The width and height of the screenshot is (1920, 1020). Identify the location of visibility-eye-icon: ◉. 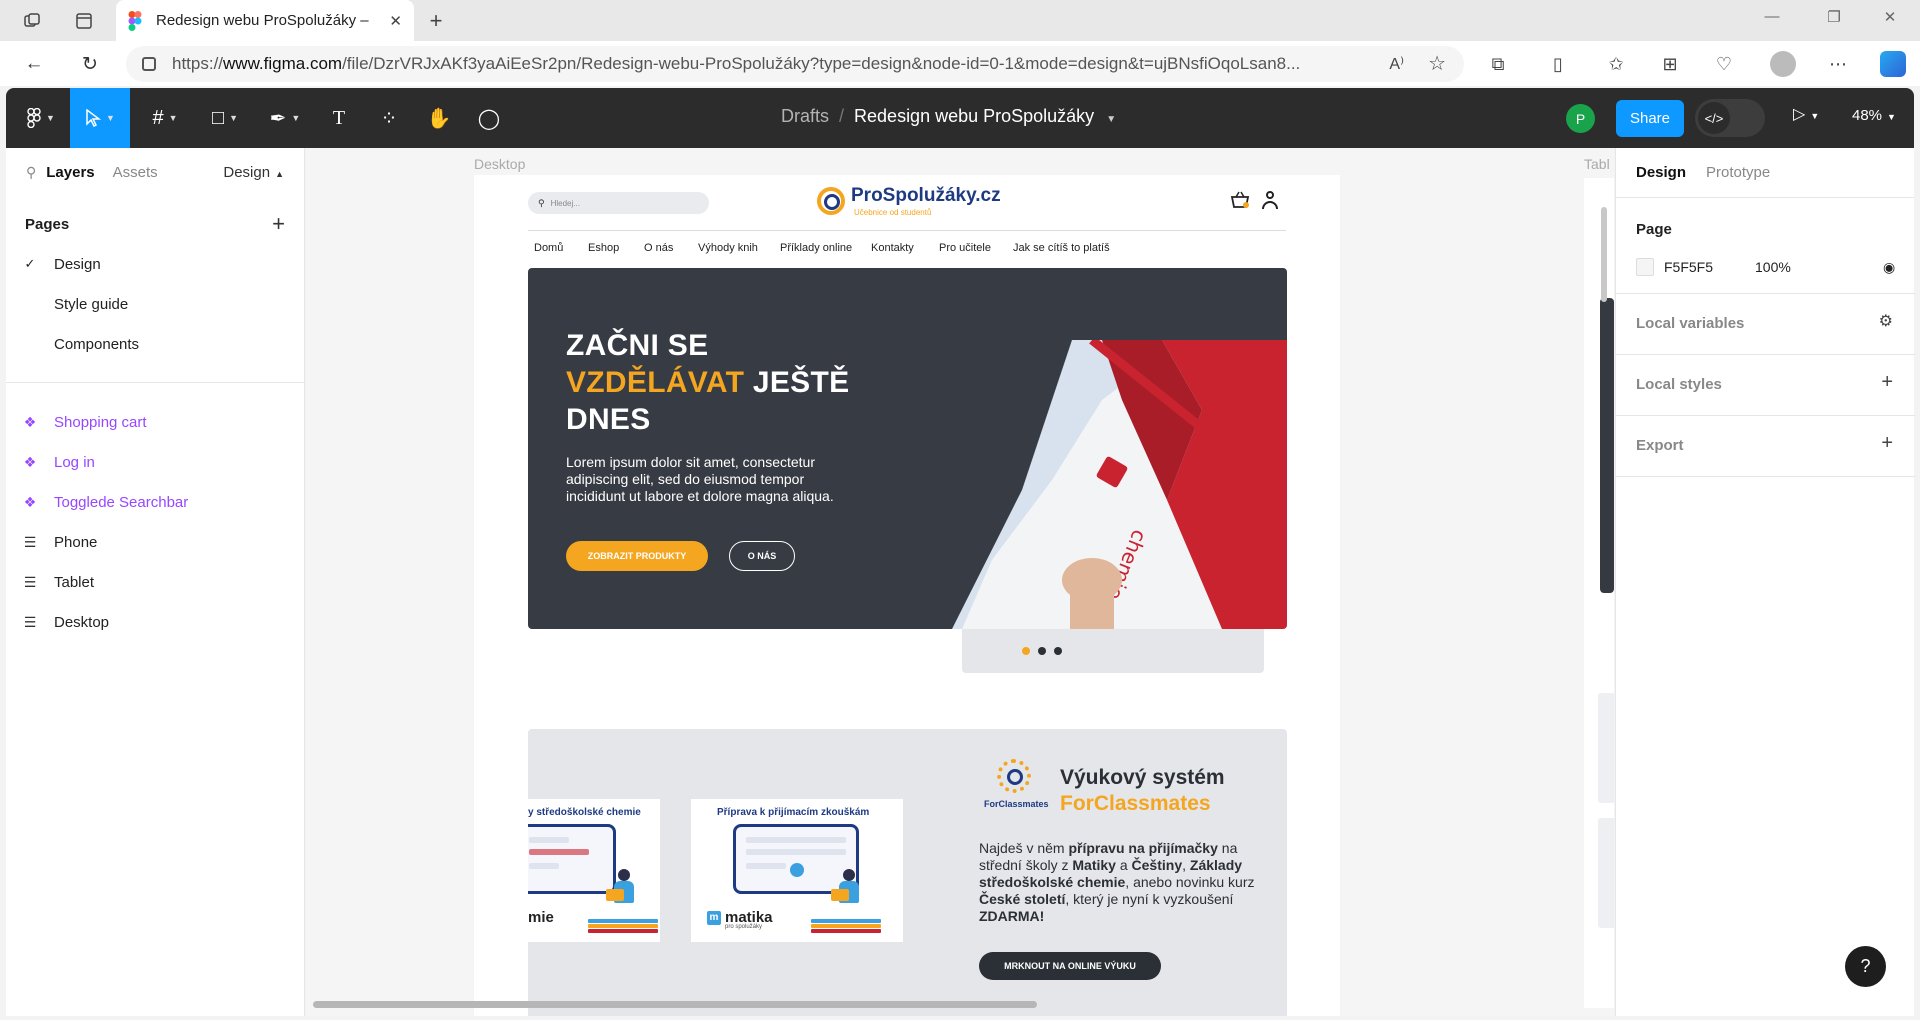
(1889, 267).